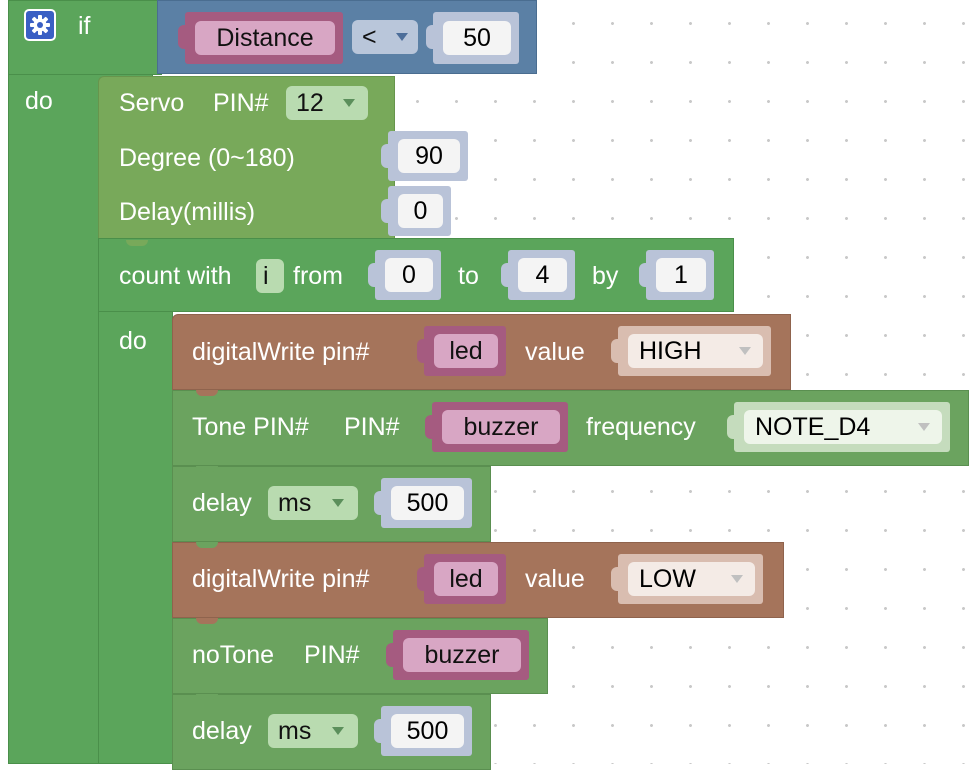  Describe the element at coordinates (313, 731) in the screenshot. I see `delay2-unit-dropdown: ms` at that location.